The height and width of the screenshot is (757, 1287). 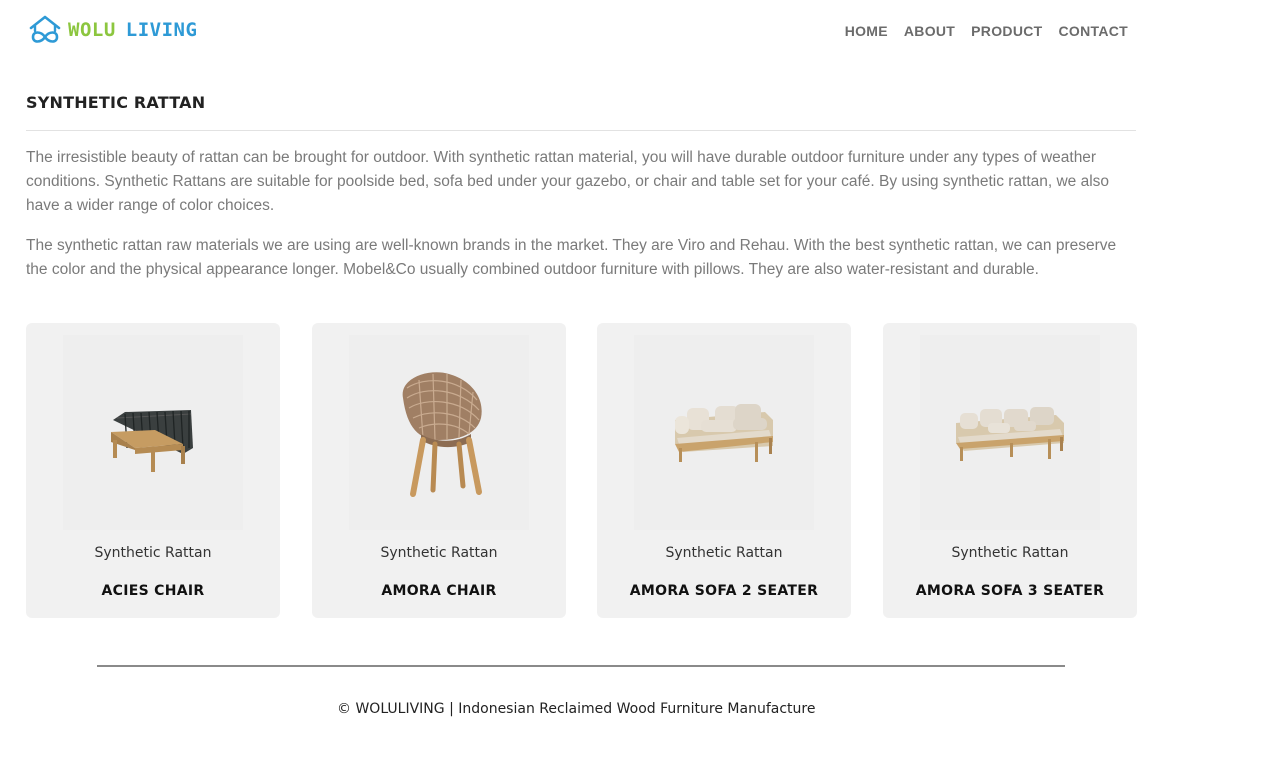 I want to click on product-name: AMORA CHAIR, so click(x=439, y=591).